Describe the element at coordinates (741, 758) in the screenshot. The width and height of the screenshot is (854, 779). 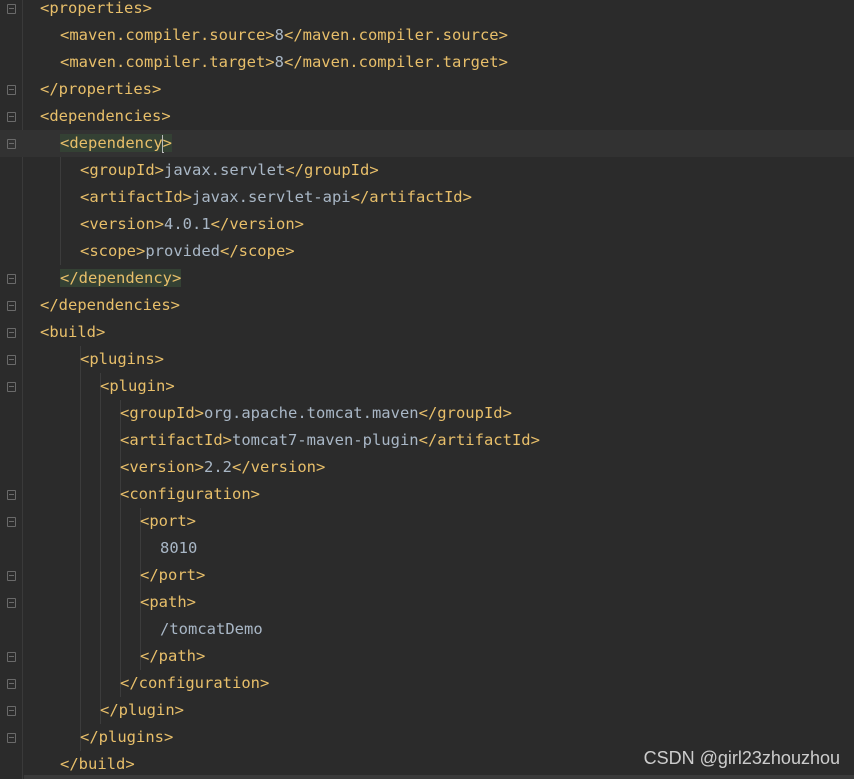
I see `watermark-label: CSDN @girl23zhouzhou` at that location.